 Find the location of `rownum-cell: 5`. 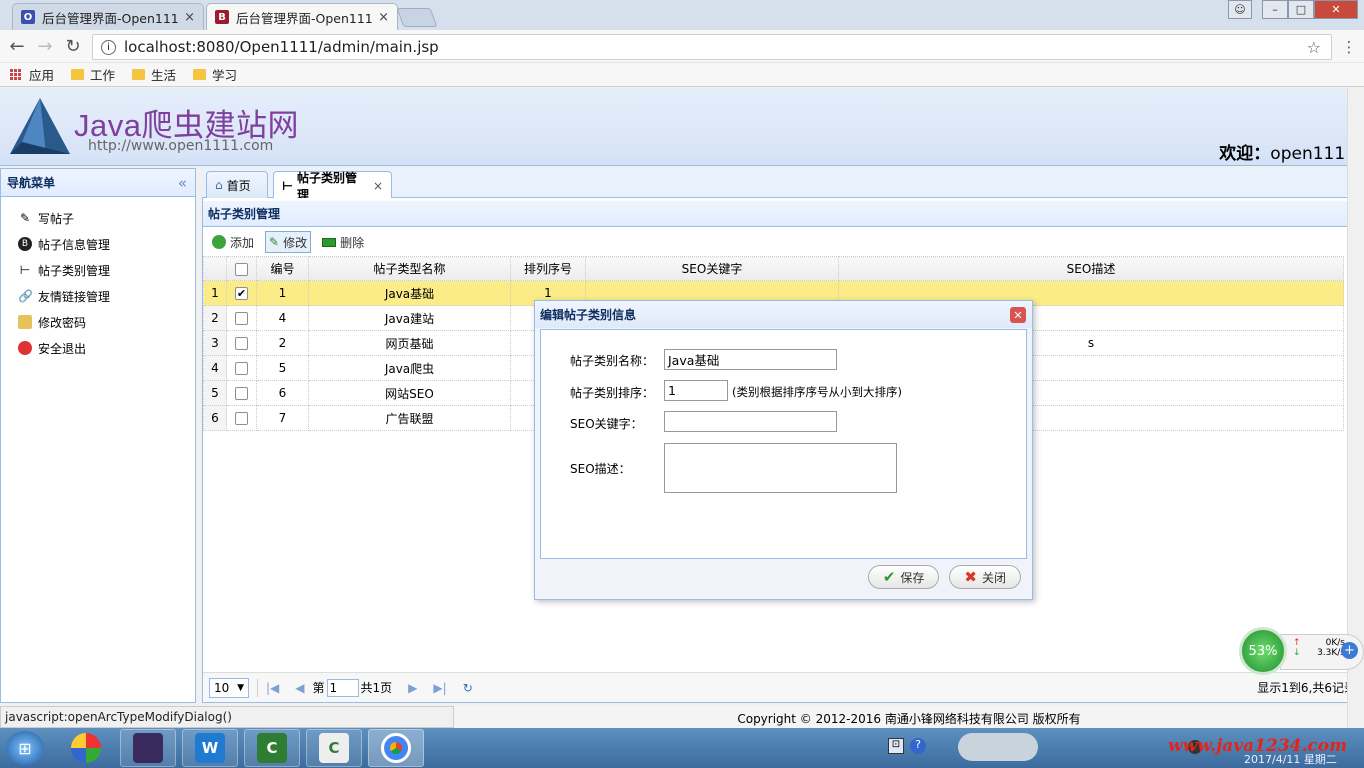

rownum-cell: 5 is located at coordinates (215, 393).